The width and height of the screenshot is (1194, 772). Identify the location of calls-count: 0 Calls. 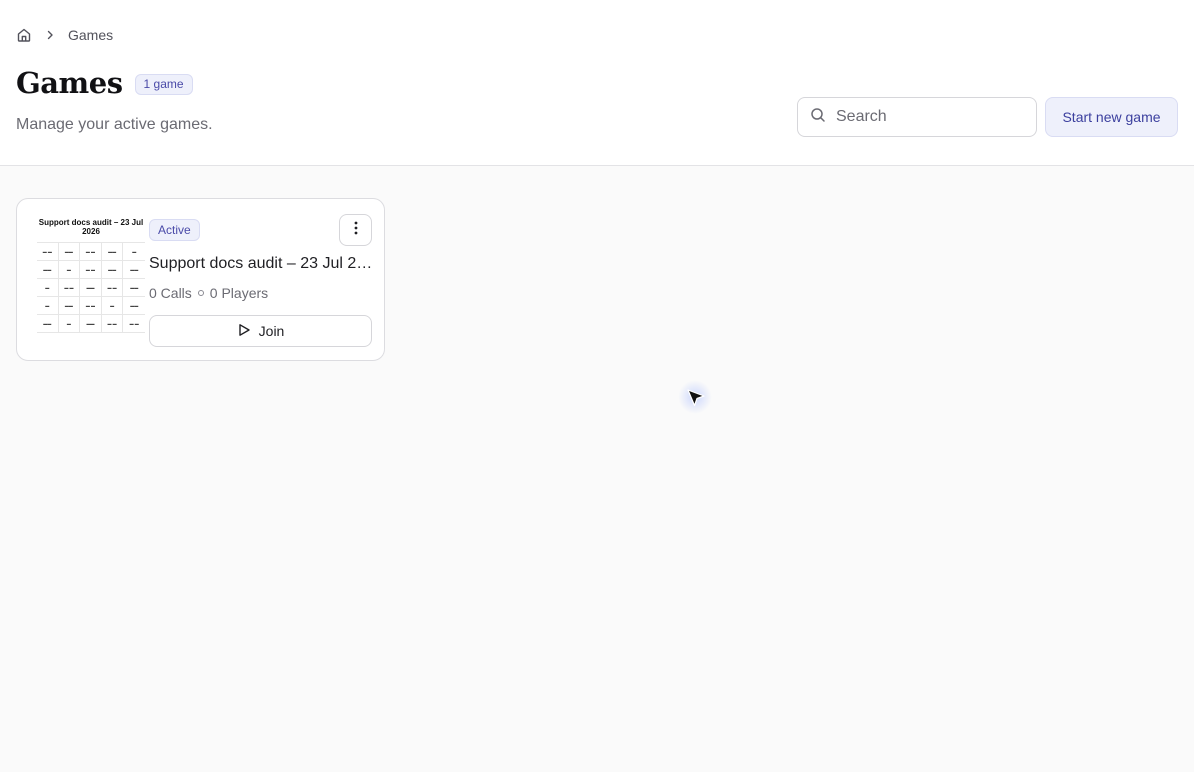
(170, 293).